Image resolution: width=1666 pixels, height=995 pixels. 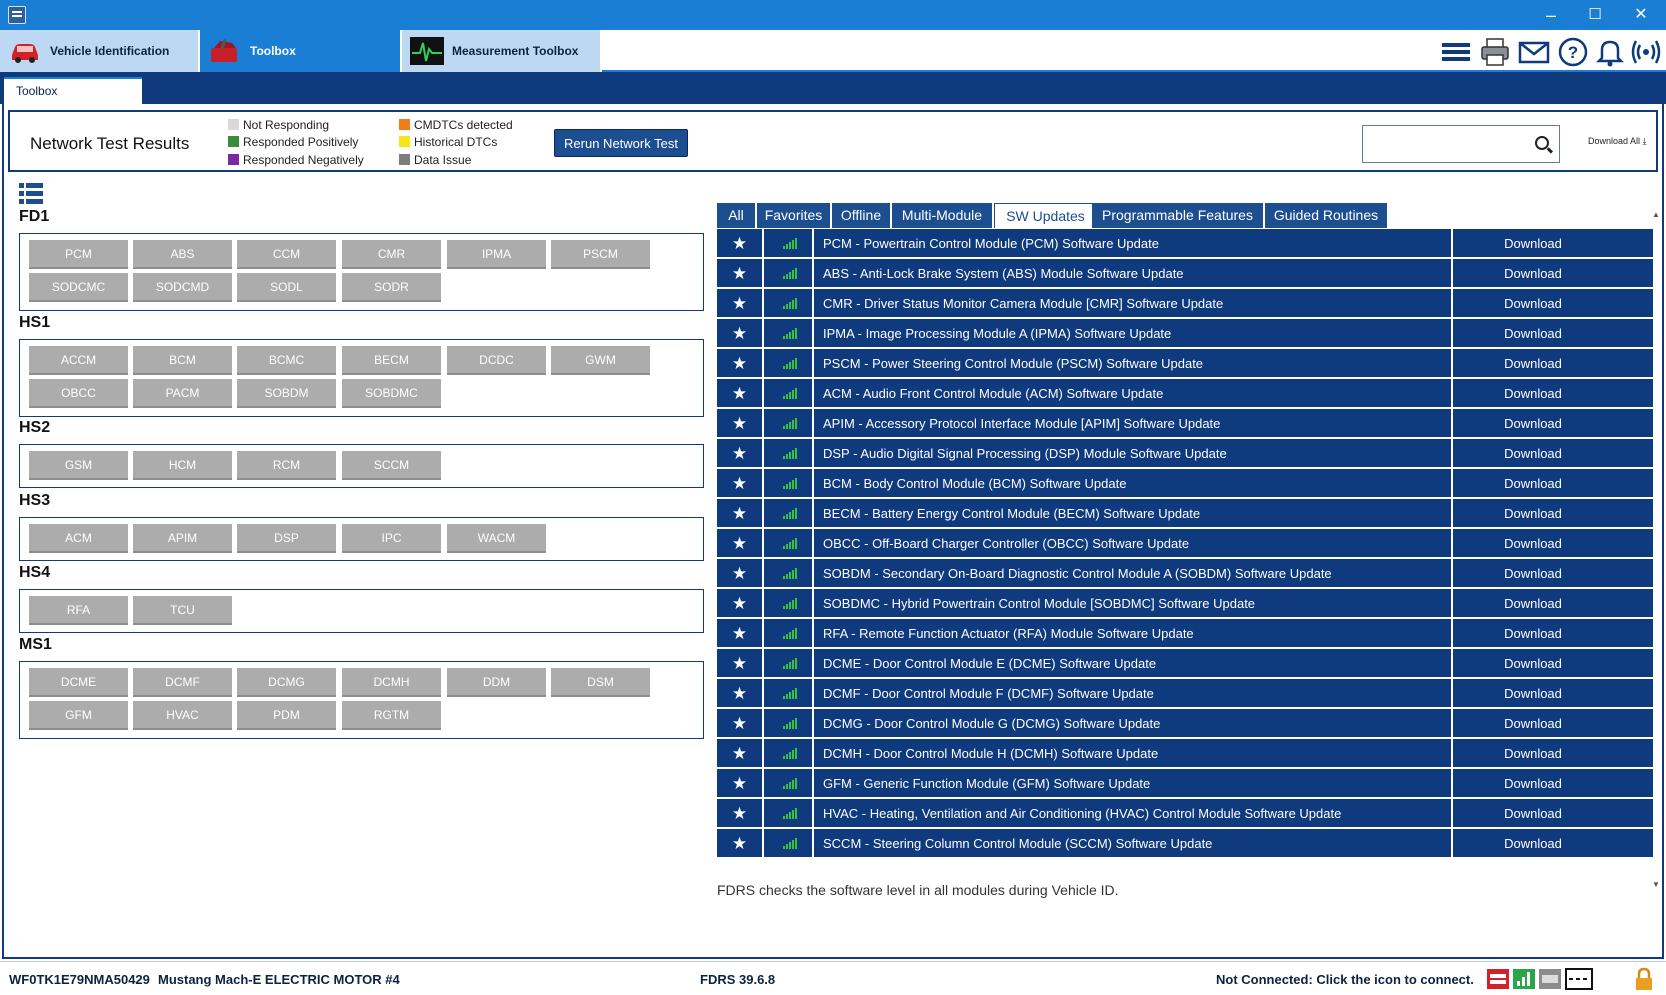 What do you see at coordinates (391, 465) in the screenshot?
I see `module-button-sccm: SCCM` at bounding box center [391, 465].